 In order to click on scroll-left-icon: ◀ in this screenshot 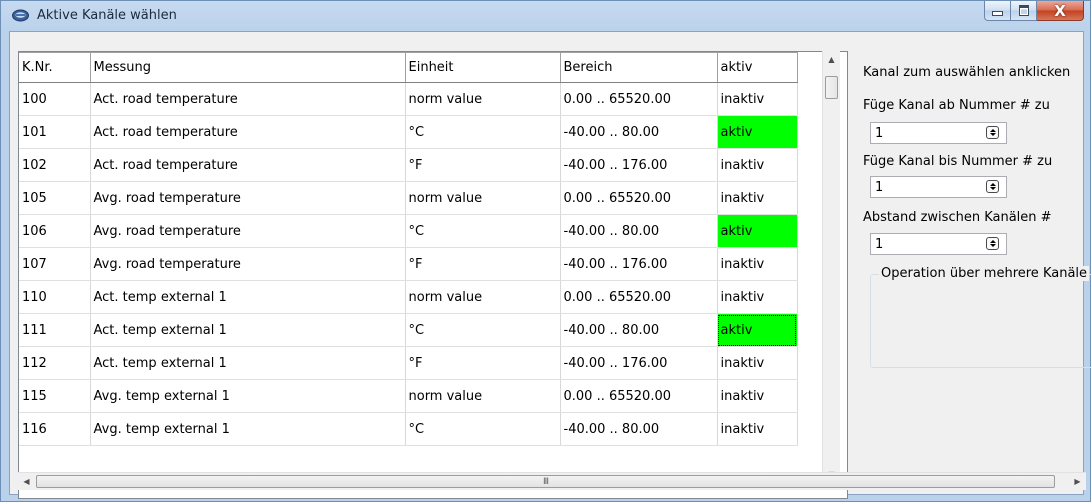, I will do `click(26, 481)`.